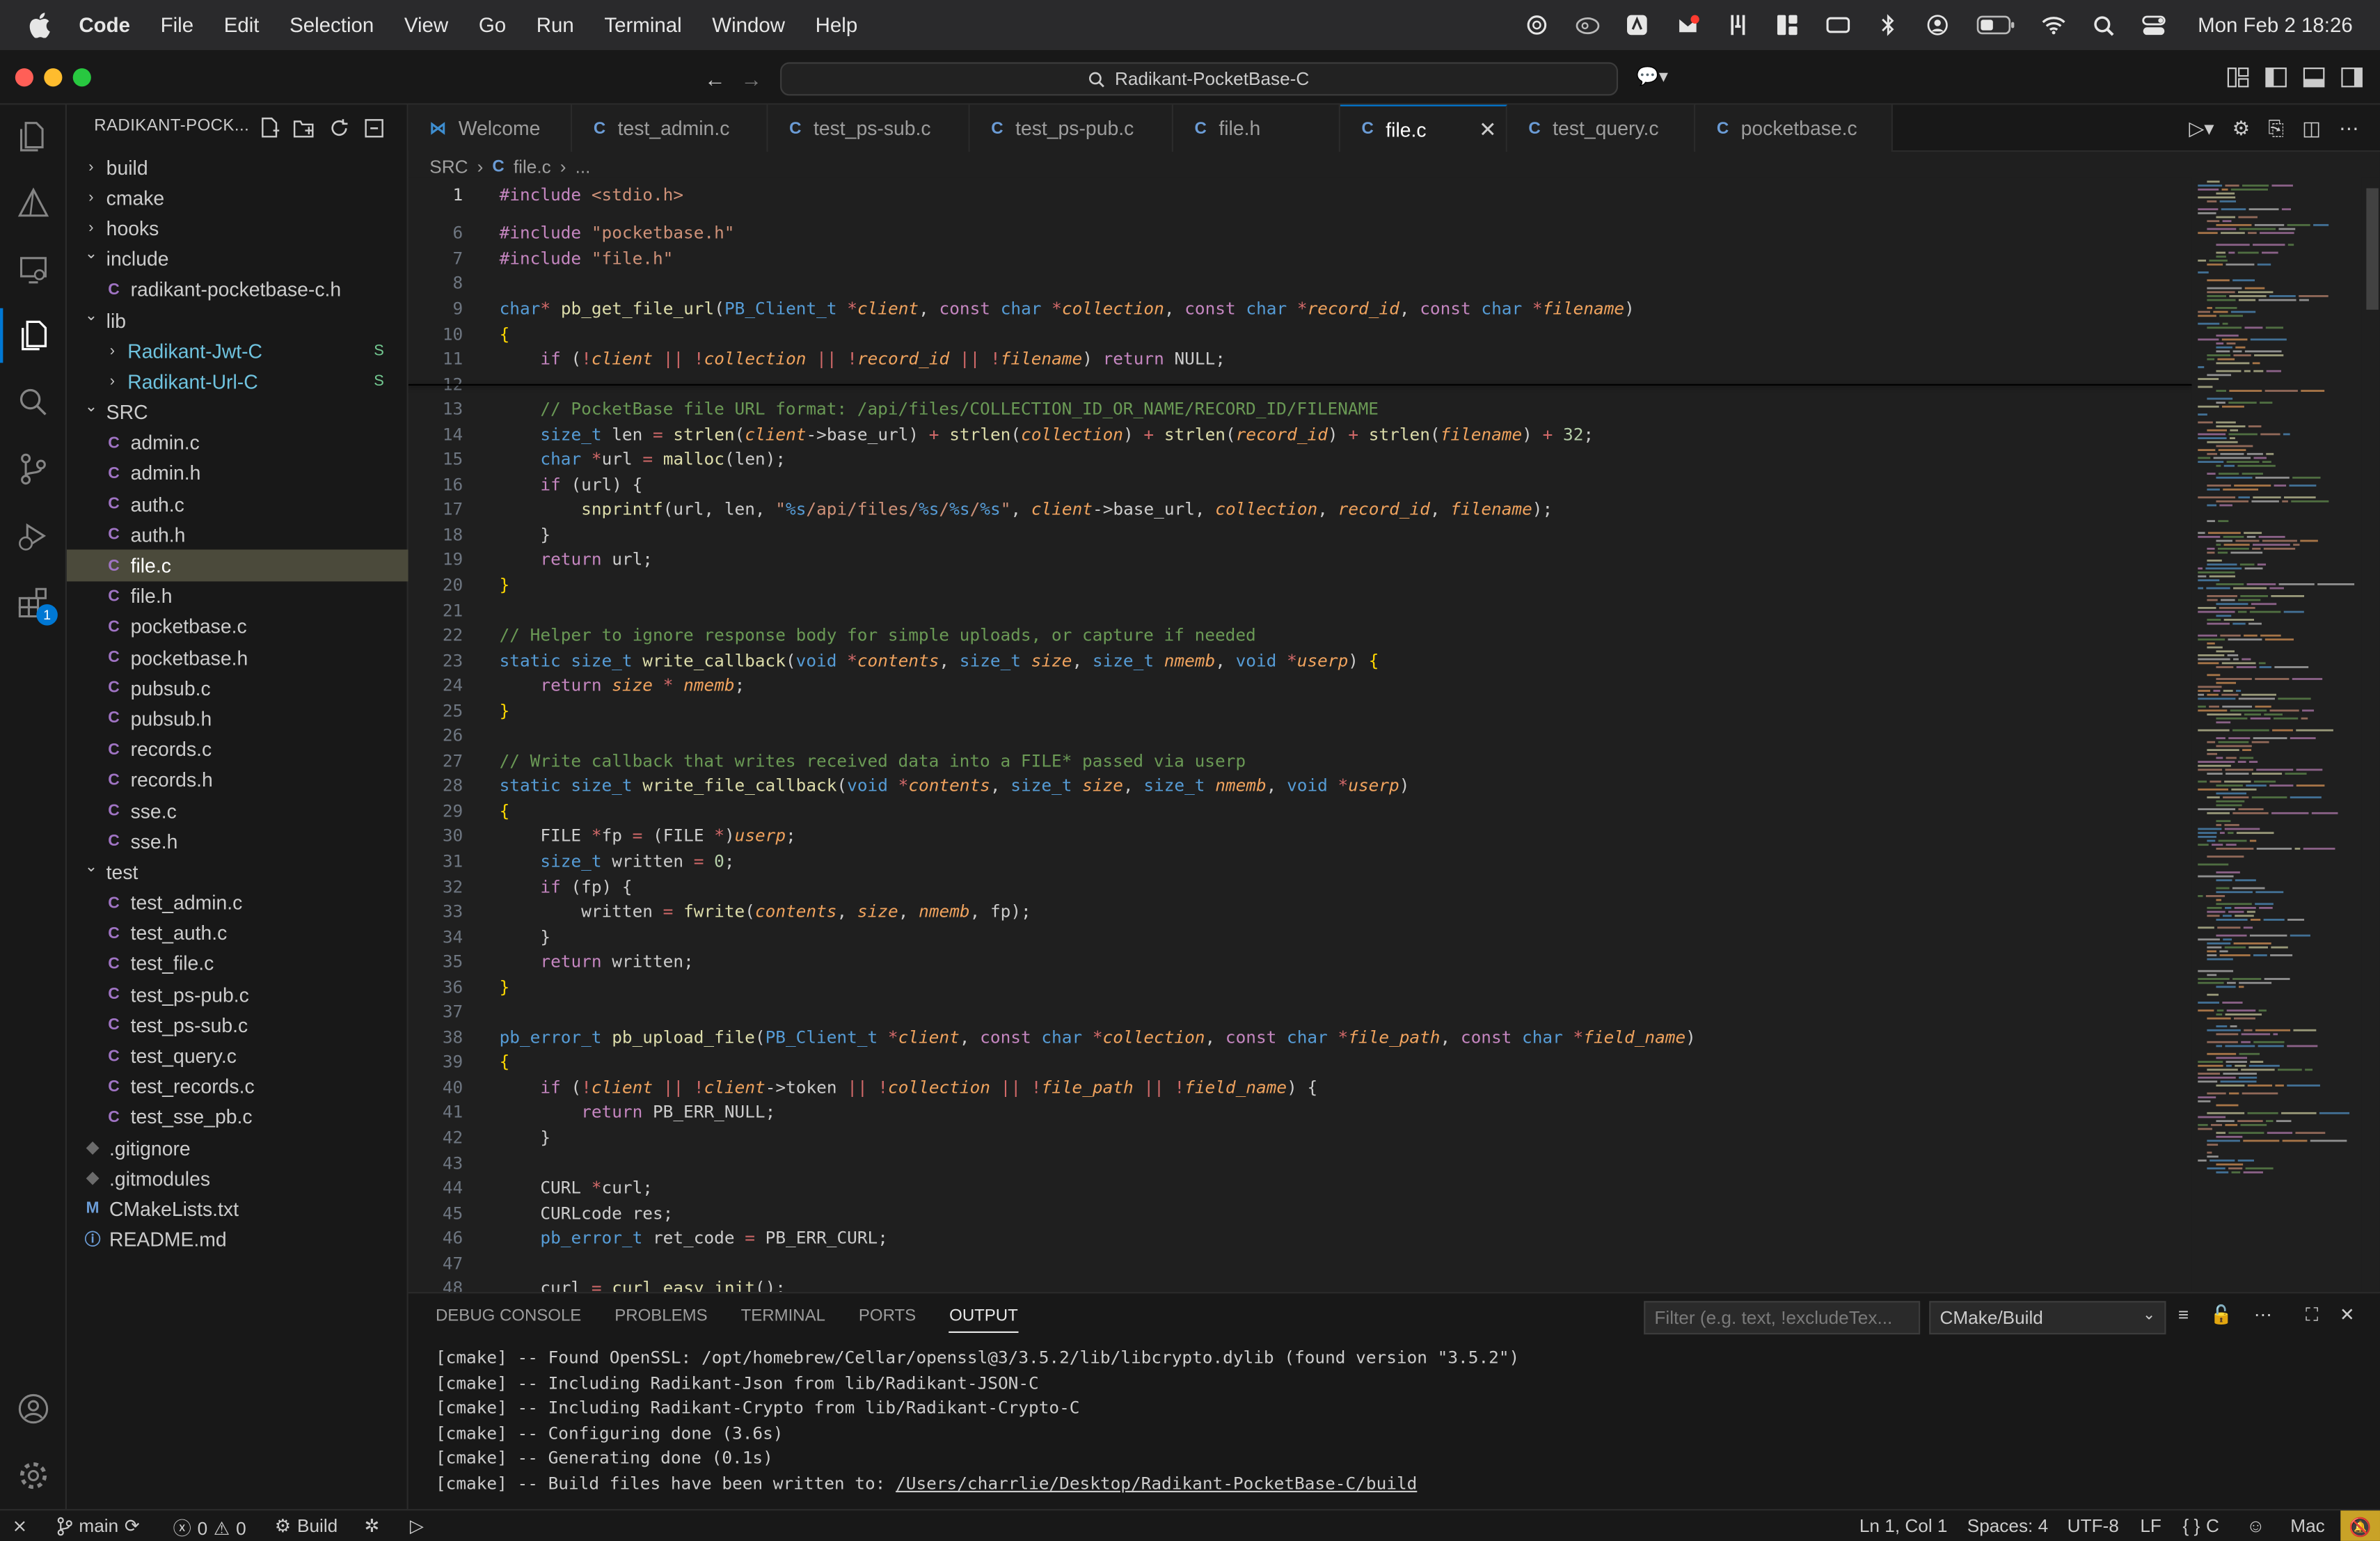  What do you see at coordinates (237, 167) in the screenshot?
I see `tree-folder: › build` at bounding box center [237, 167].